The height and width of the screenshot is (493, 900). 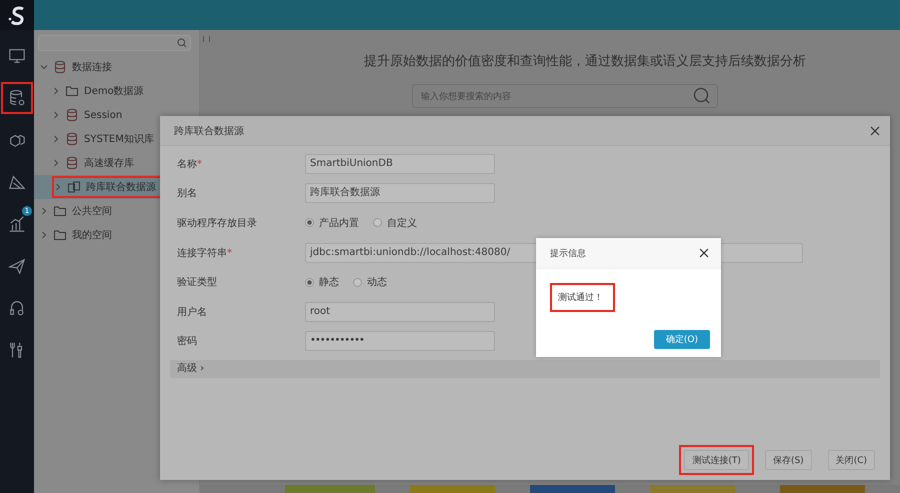 What do you see at coordinates (525, 369) in the screenshot?
I see `advanced-toggle: 高级 ›` at bounding box center [525, 369].